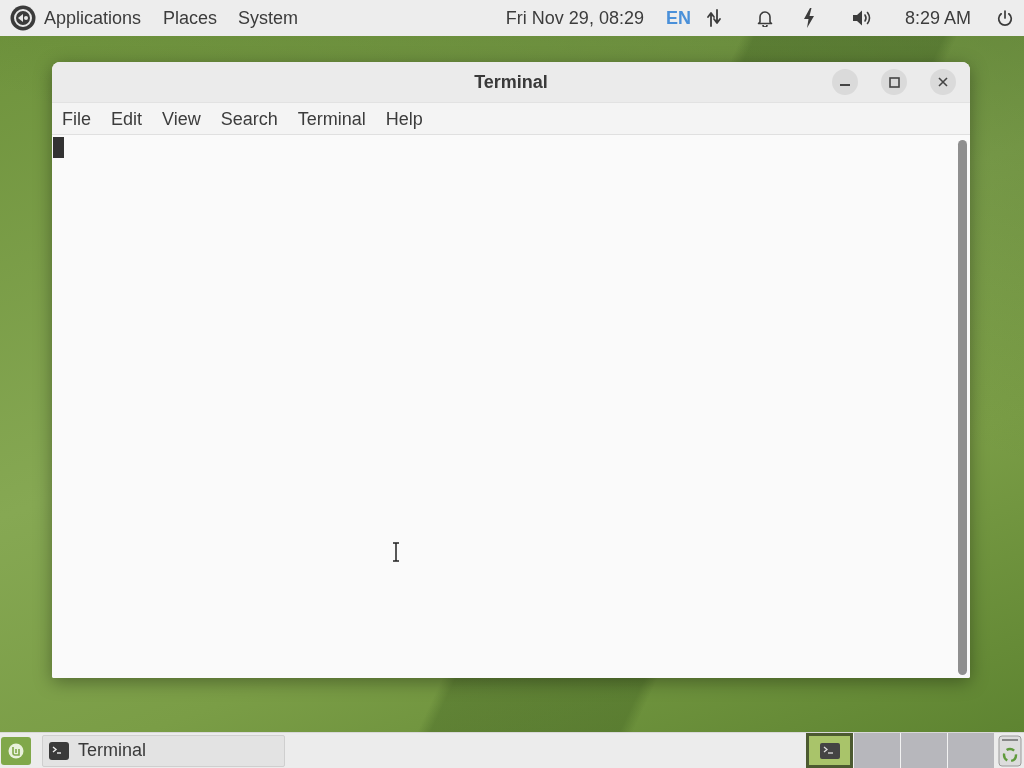 The image size is (1024, 768). I want to click on menu-item: Edit, so click(127, 118).